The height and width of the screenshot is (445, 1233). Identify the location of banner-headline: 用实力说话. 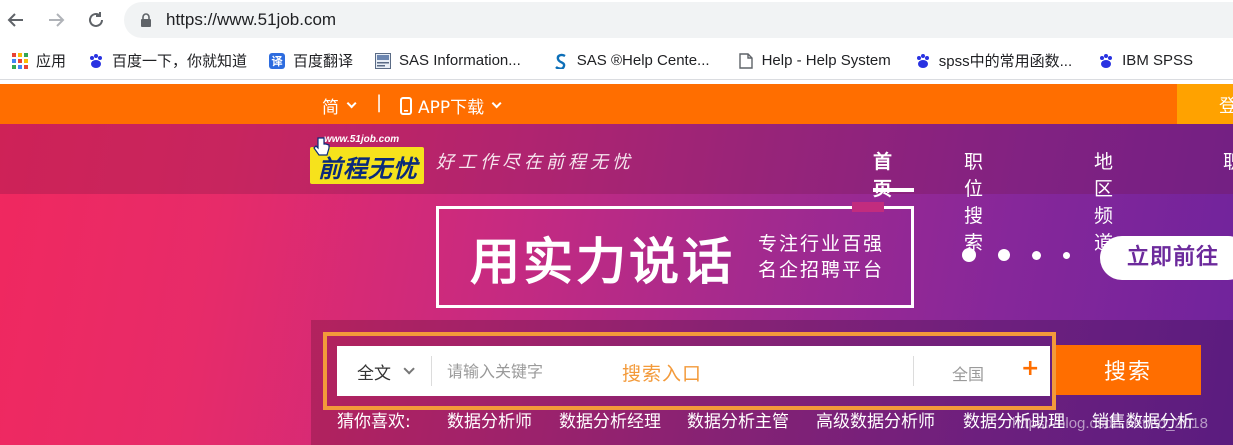
(602, 262).